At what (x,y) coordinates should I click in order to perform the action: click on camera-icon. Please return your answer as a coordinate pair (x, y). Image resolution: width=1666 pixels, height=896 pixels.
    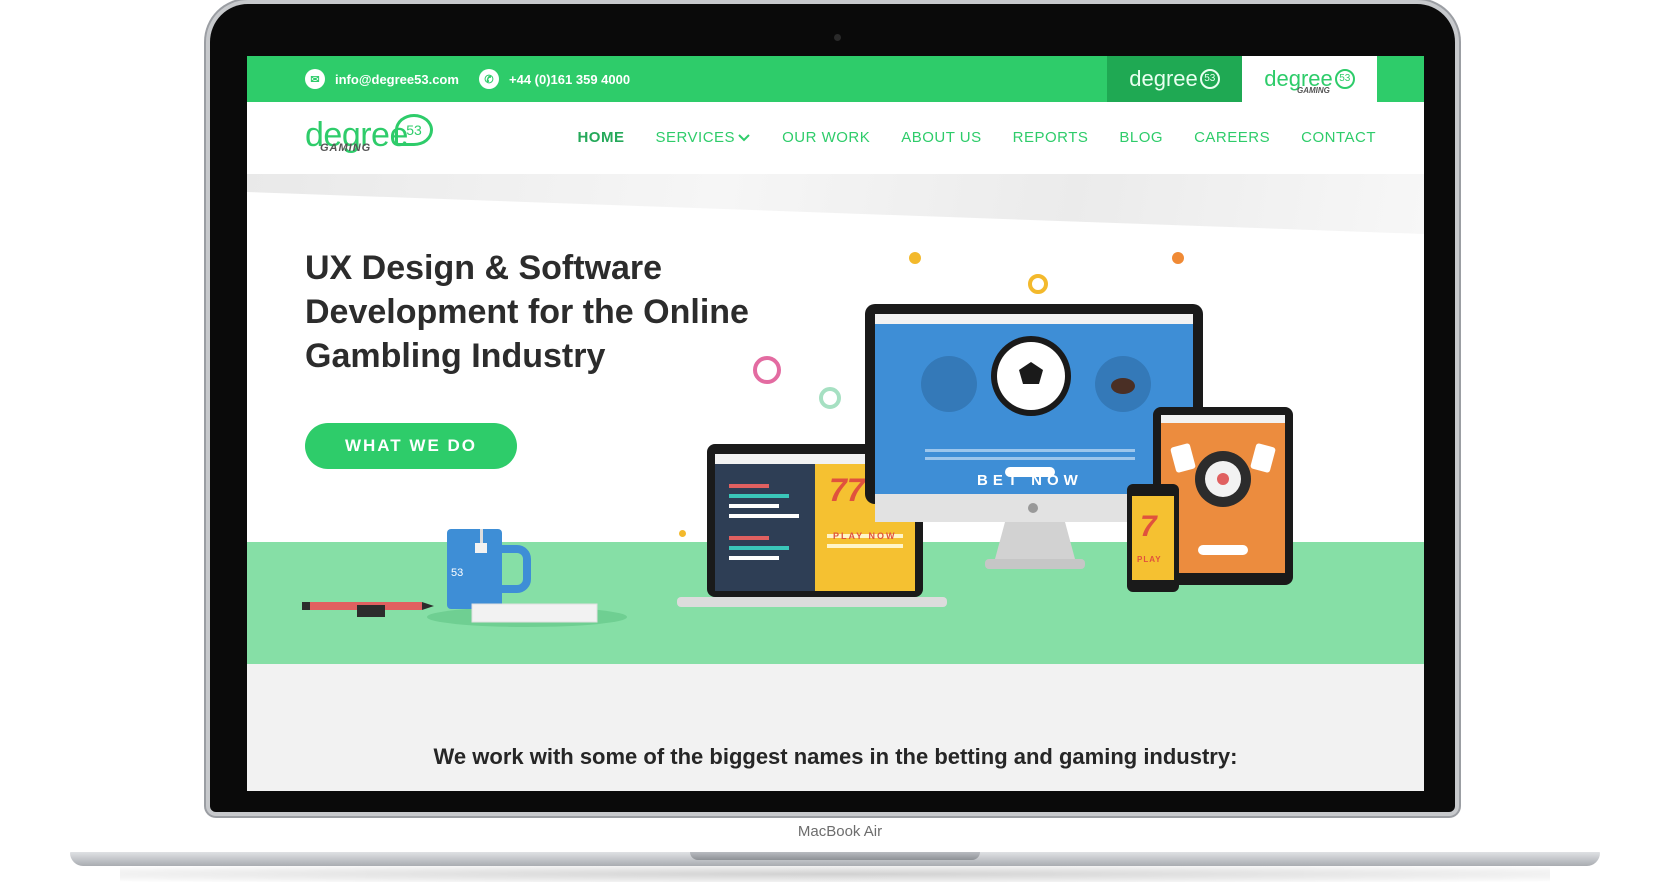
    Looking at the image, I should click on (837, 37).